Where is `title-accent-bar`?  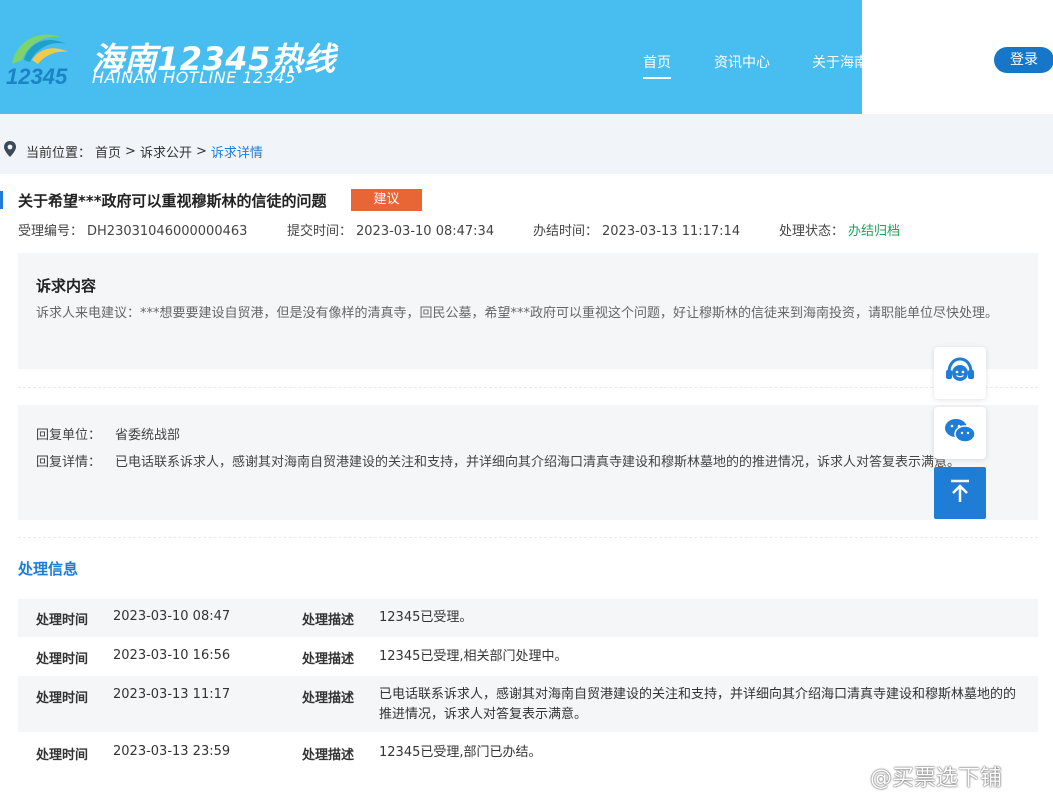 title-accent-bar is located at coordinates (1, 200).